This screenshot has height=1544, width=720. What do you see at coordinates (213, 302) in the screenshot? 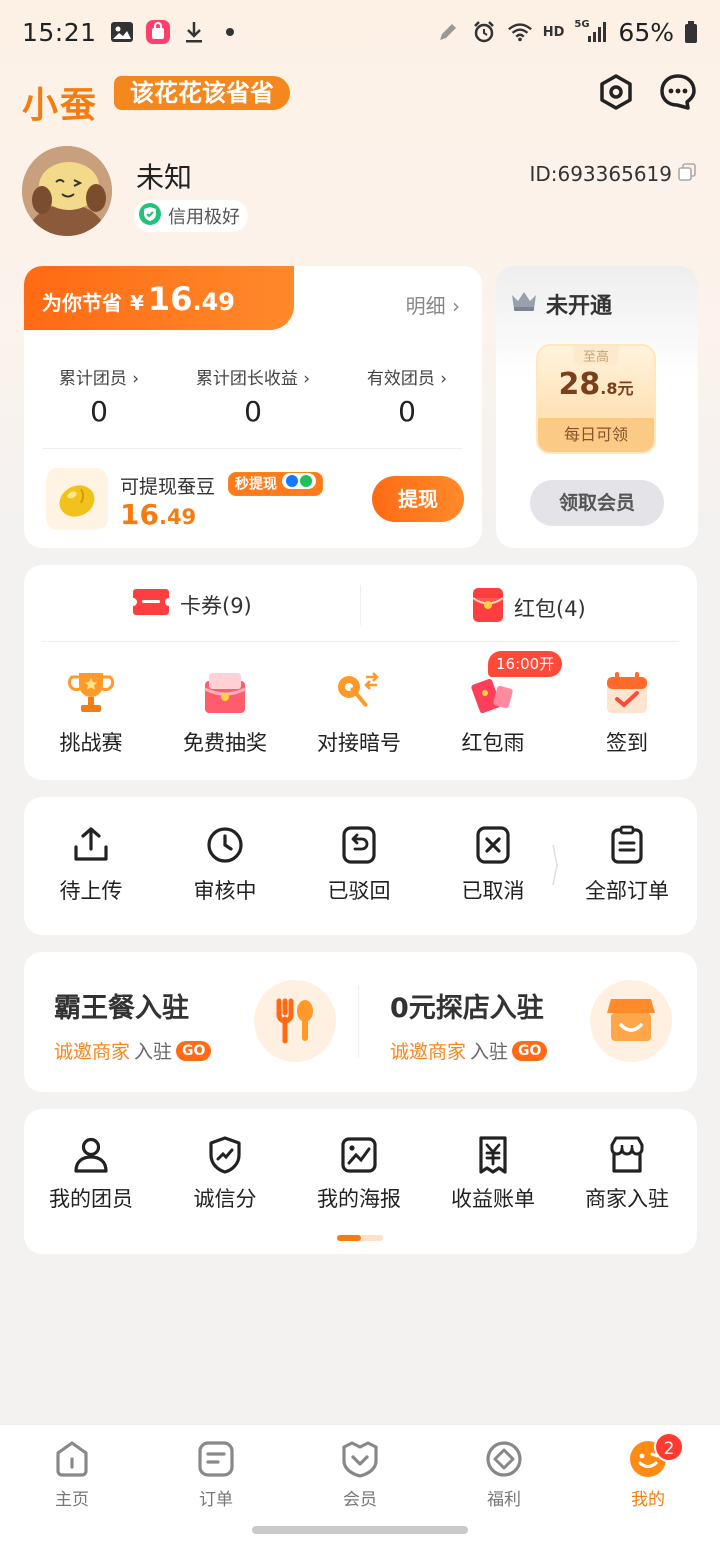
I see `savings-amount-dec: .49` at bounding box center [213, 302].